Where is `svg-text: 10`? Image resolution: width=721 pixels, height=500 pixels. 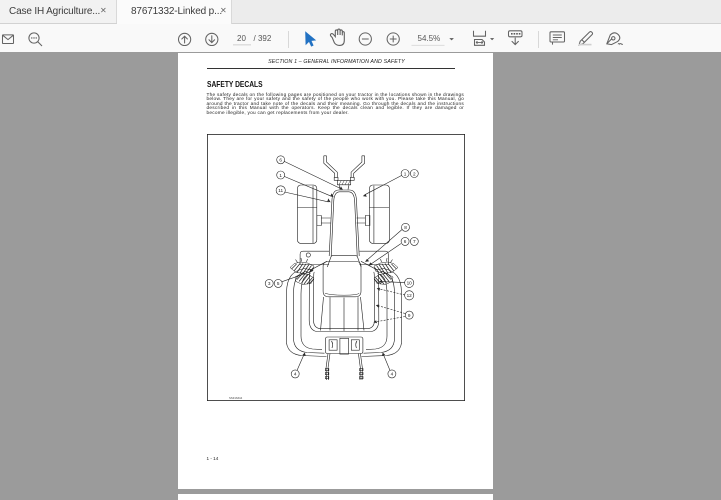 svg-text: 10 is located at coordinates (409, 283).